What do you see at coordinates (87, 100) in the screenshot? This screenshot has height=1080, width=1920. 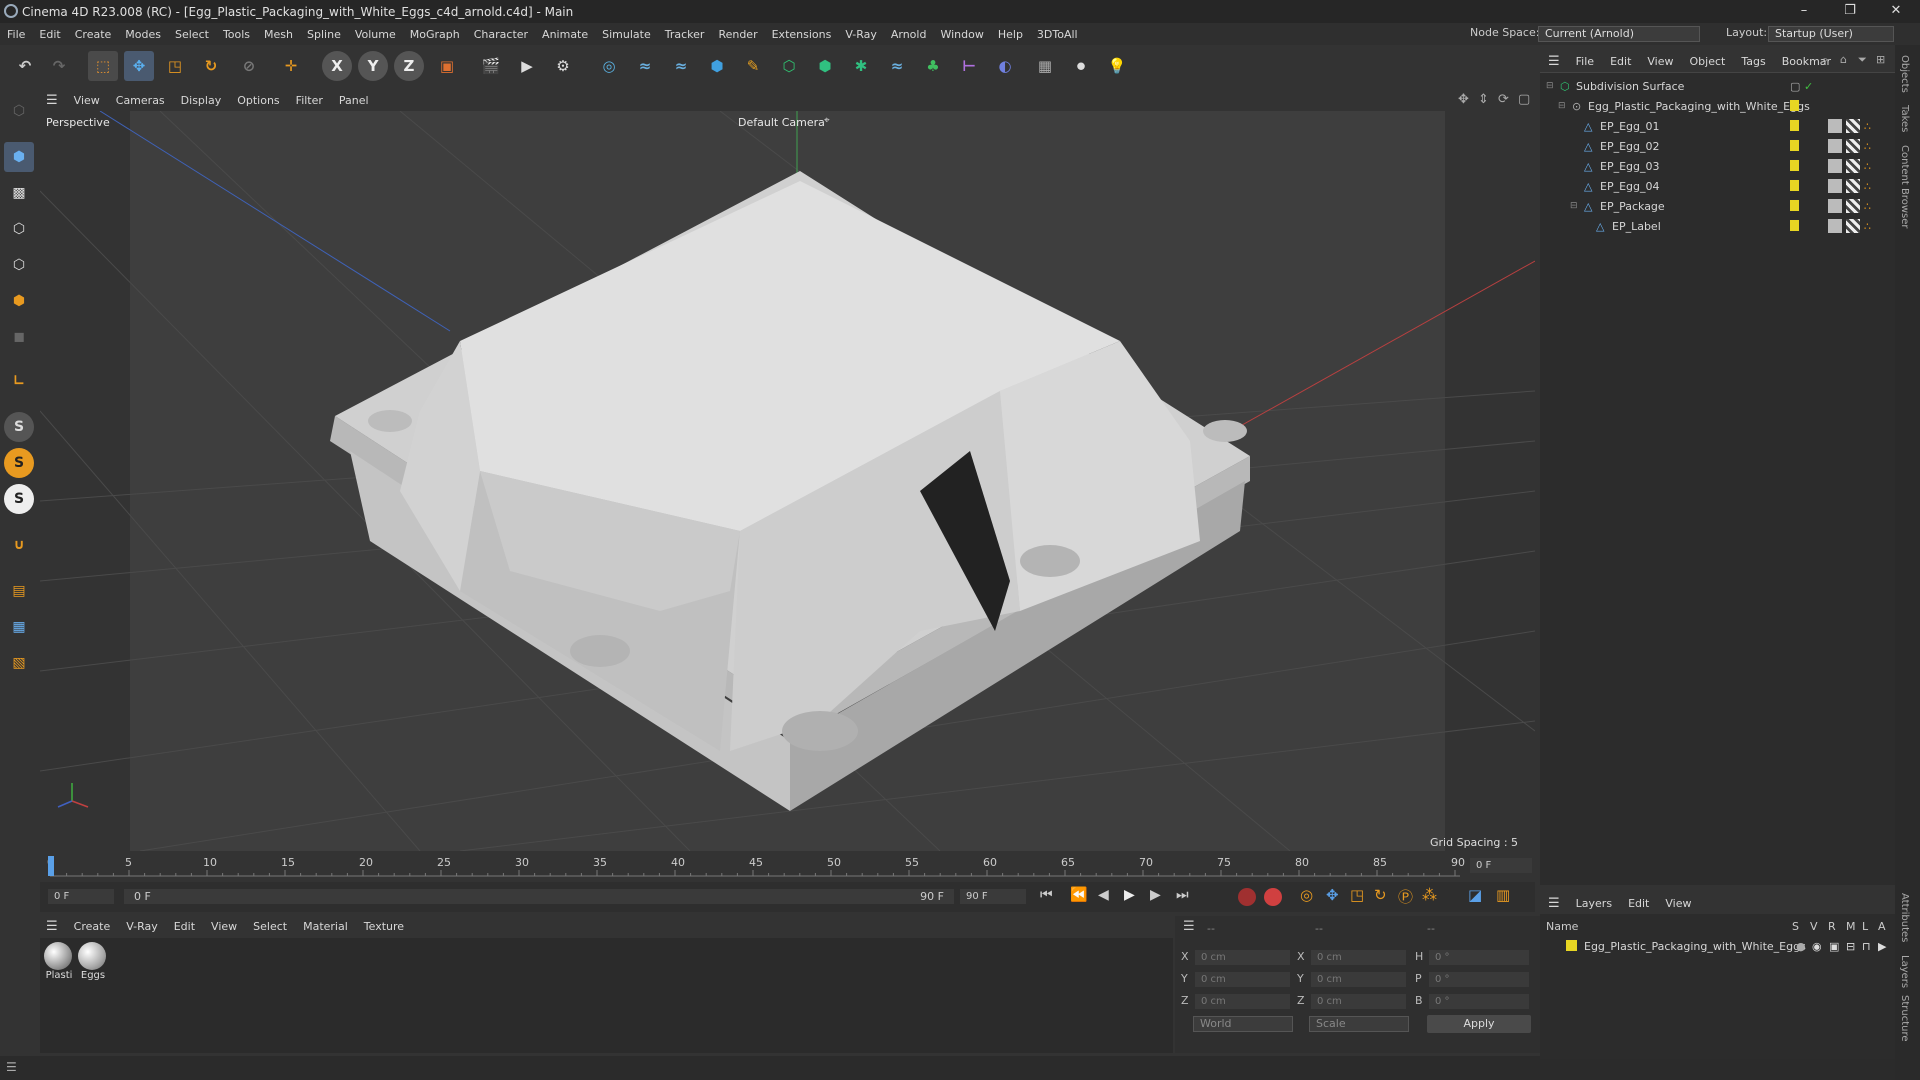 I see `viewport-menu-view: View` at bounding box center [87, 100].